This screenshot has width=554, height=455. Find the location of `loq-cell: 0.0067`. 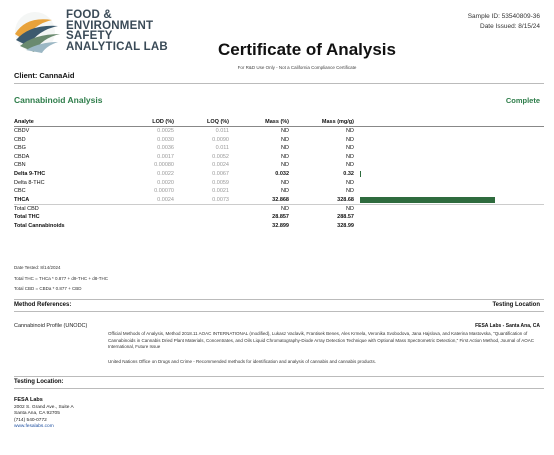

loq-cell: 0.0067 is located at coordinates (220, 173).